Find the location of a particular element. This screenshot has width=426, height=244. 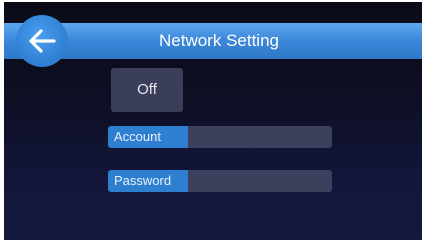

account-field: Account is located at coordinates (220, 137).